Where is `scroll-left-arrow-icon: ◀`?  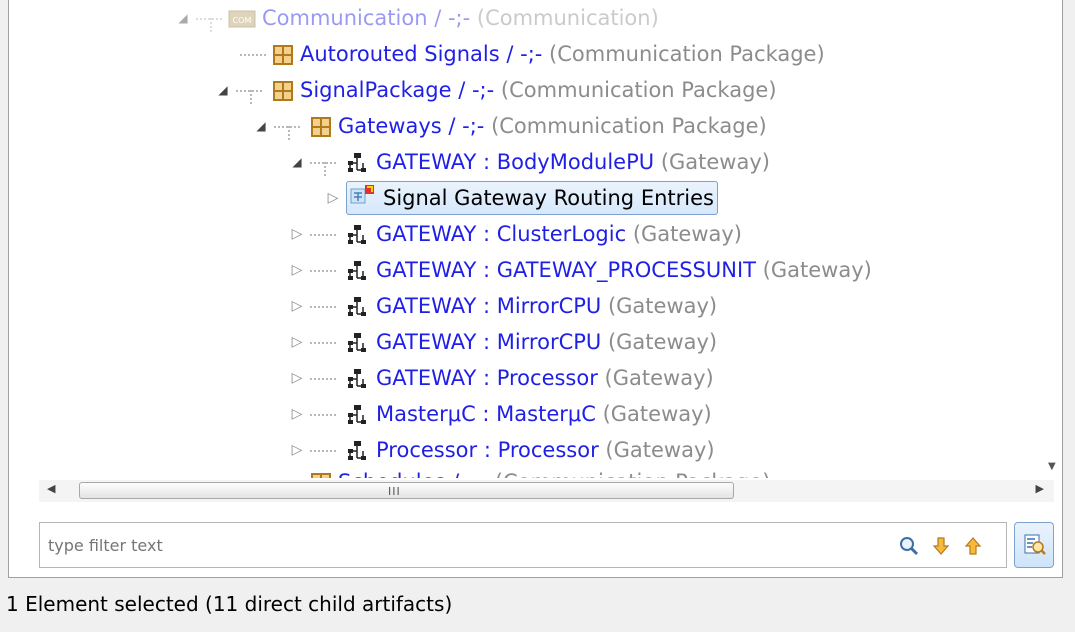 scroll-left-arrow-icon: ◀ is located at coordinates (51, 488).